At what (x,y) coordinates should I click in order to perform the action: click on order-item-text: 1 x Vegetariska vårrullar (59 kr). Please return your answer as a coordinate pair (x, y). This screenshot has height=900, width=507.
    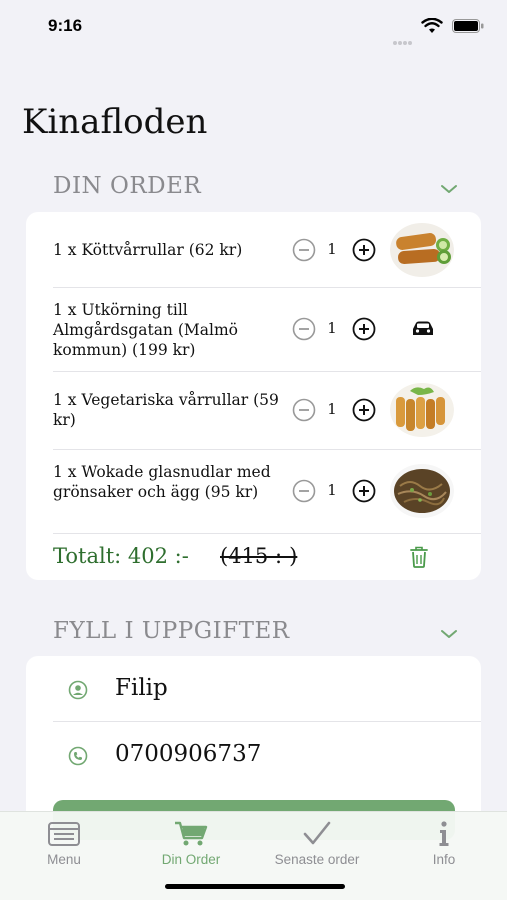
    Looking at the image, I should click on (166, 410).